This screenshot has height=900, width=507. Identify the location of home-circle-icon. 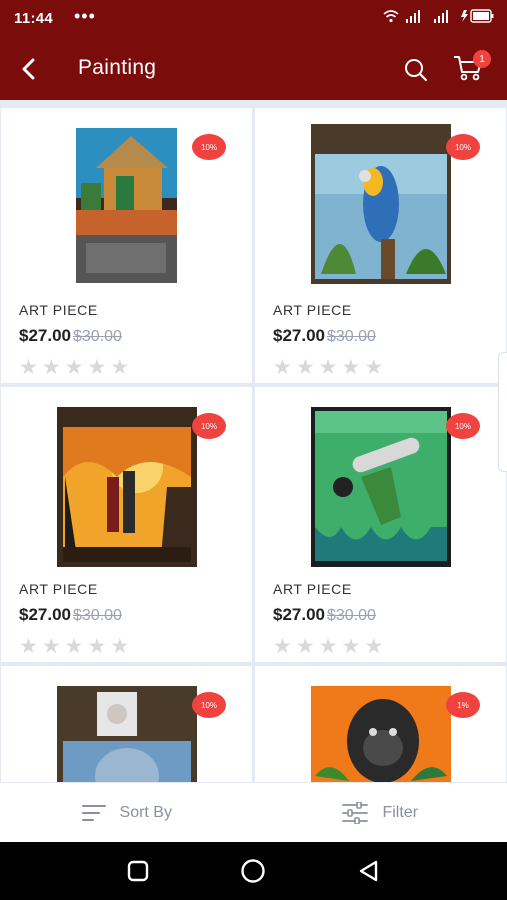
(253, 871).